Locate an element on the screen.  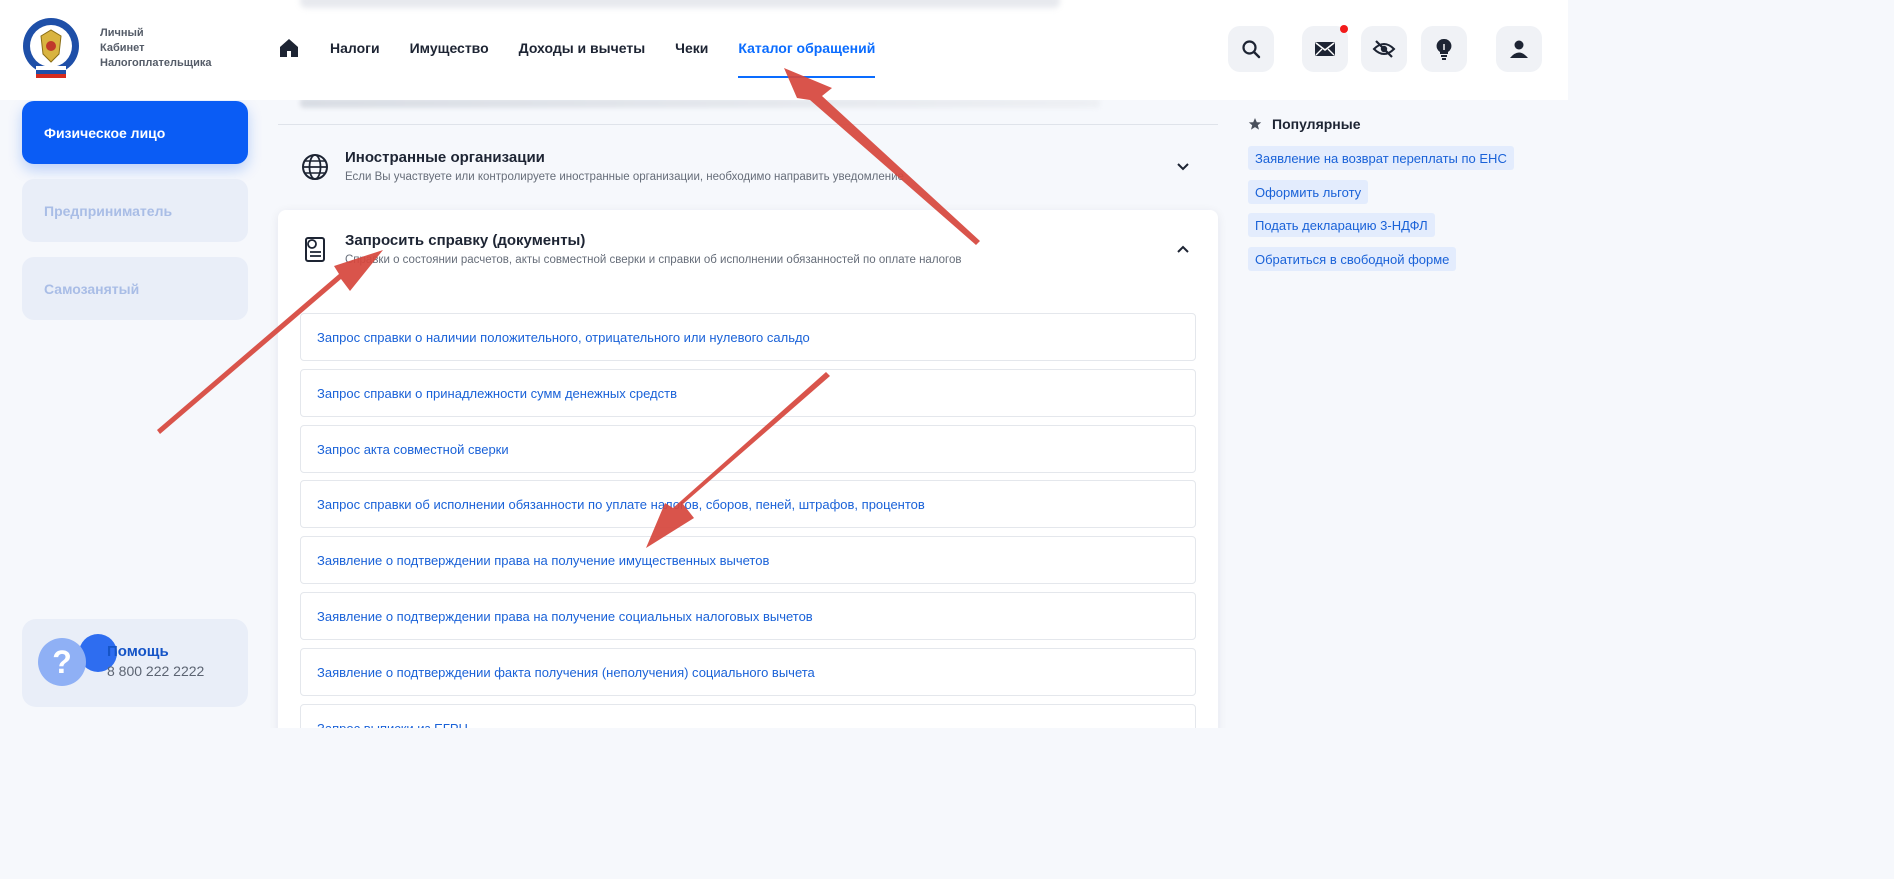
lightbulb-icon is located at coordinates (1444, 49).